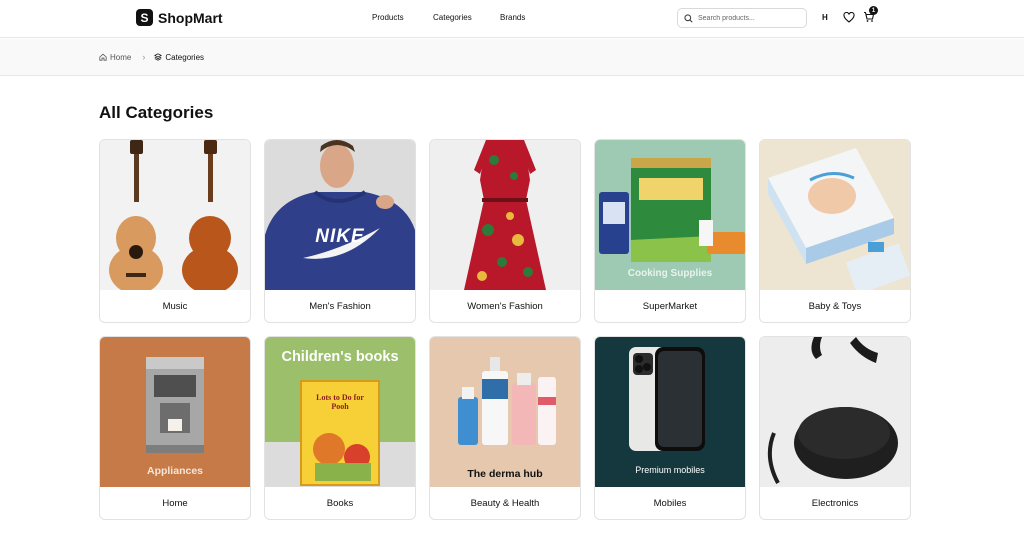 Image resolution: width=1024 pixels, height=544 pixels. I want to click on category-card-music: Music, so click(175, 231).